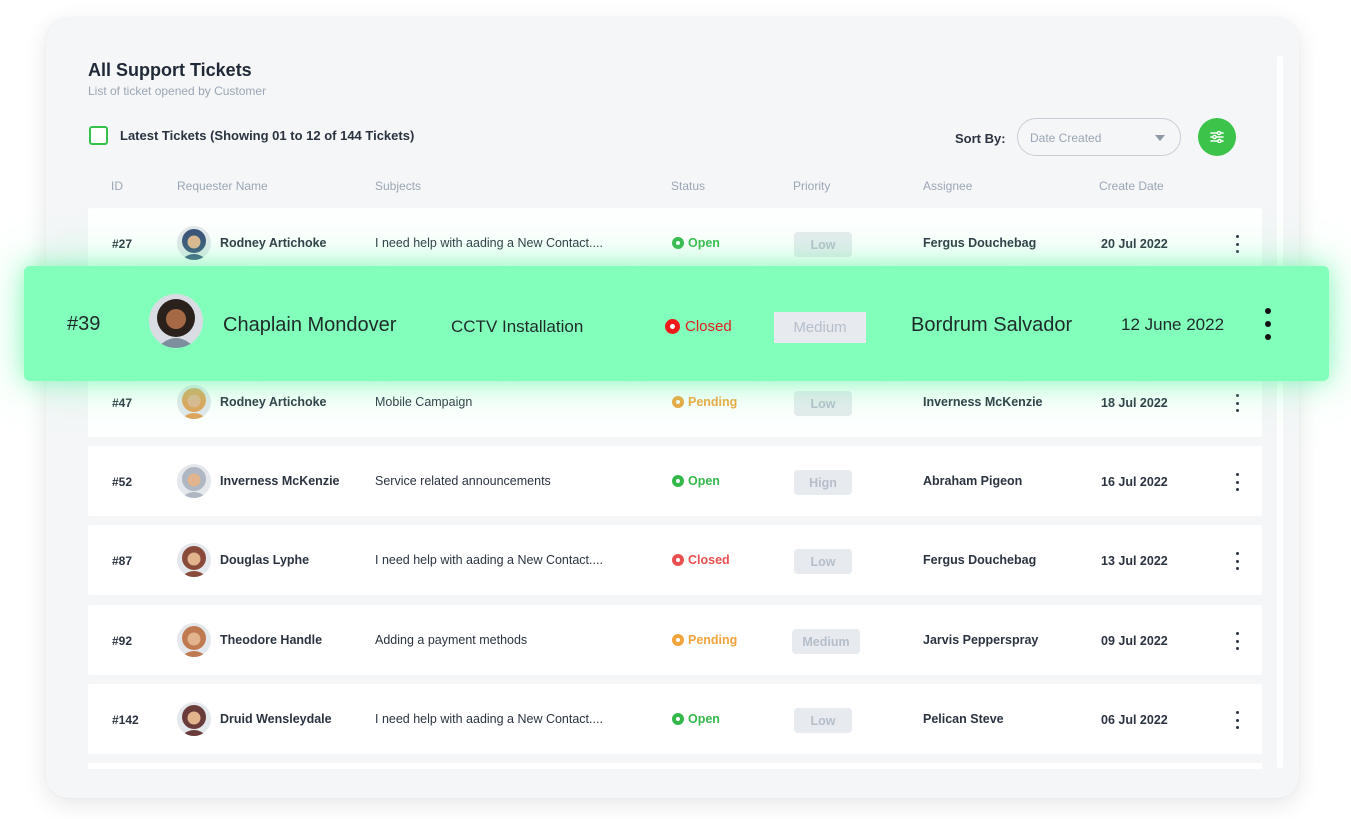  I want to click on filter-button, so click(1217, 137).